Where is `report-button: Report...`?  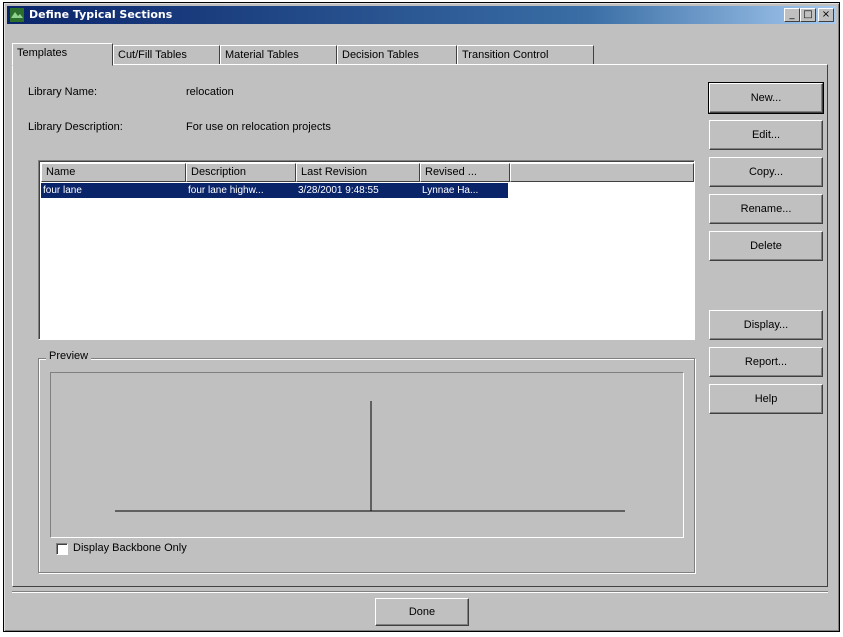
report-button: Report... is located at coordinates (766, 362).